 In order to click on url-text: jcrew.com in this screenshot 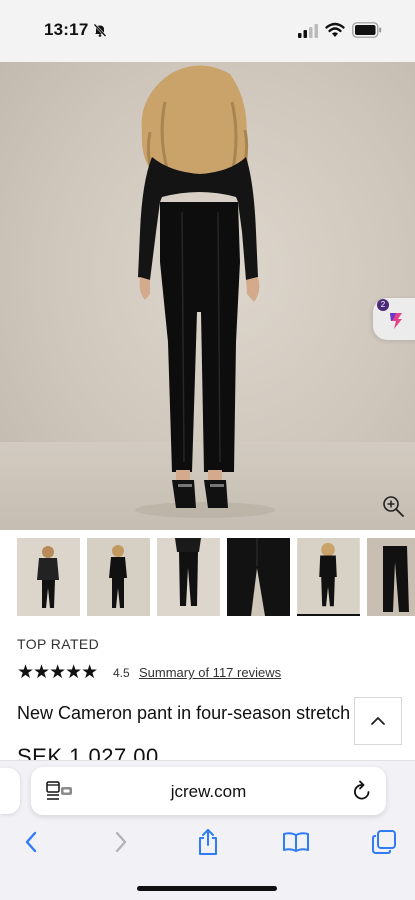, I will do `click(208, 791)`.